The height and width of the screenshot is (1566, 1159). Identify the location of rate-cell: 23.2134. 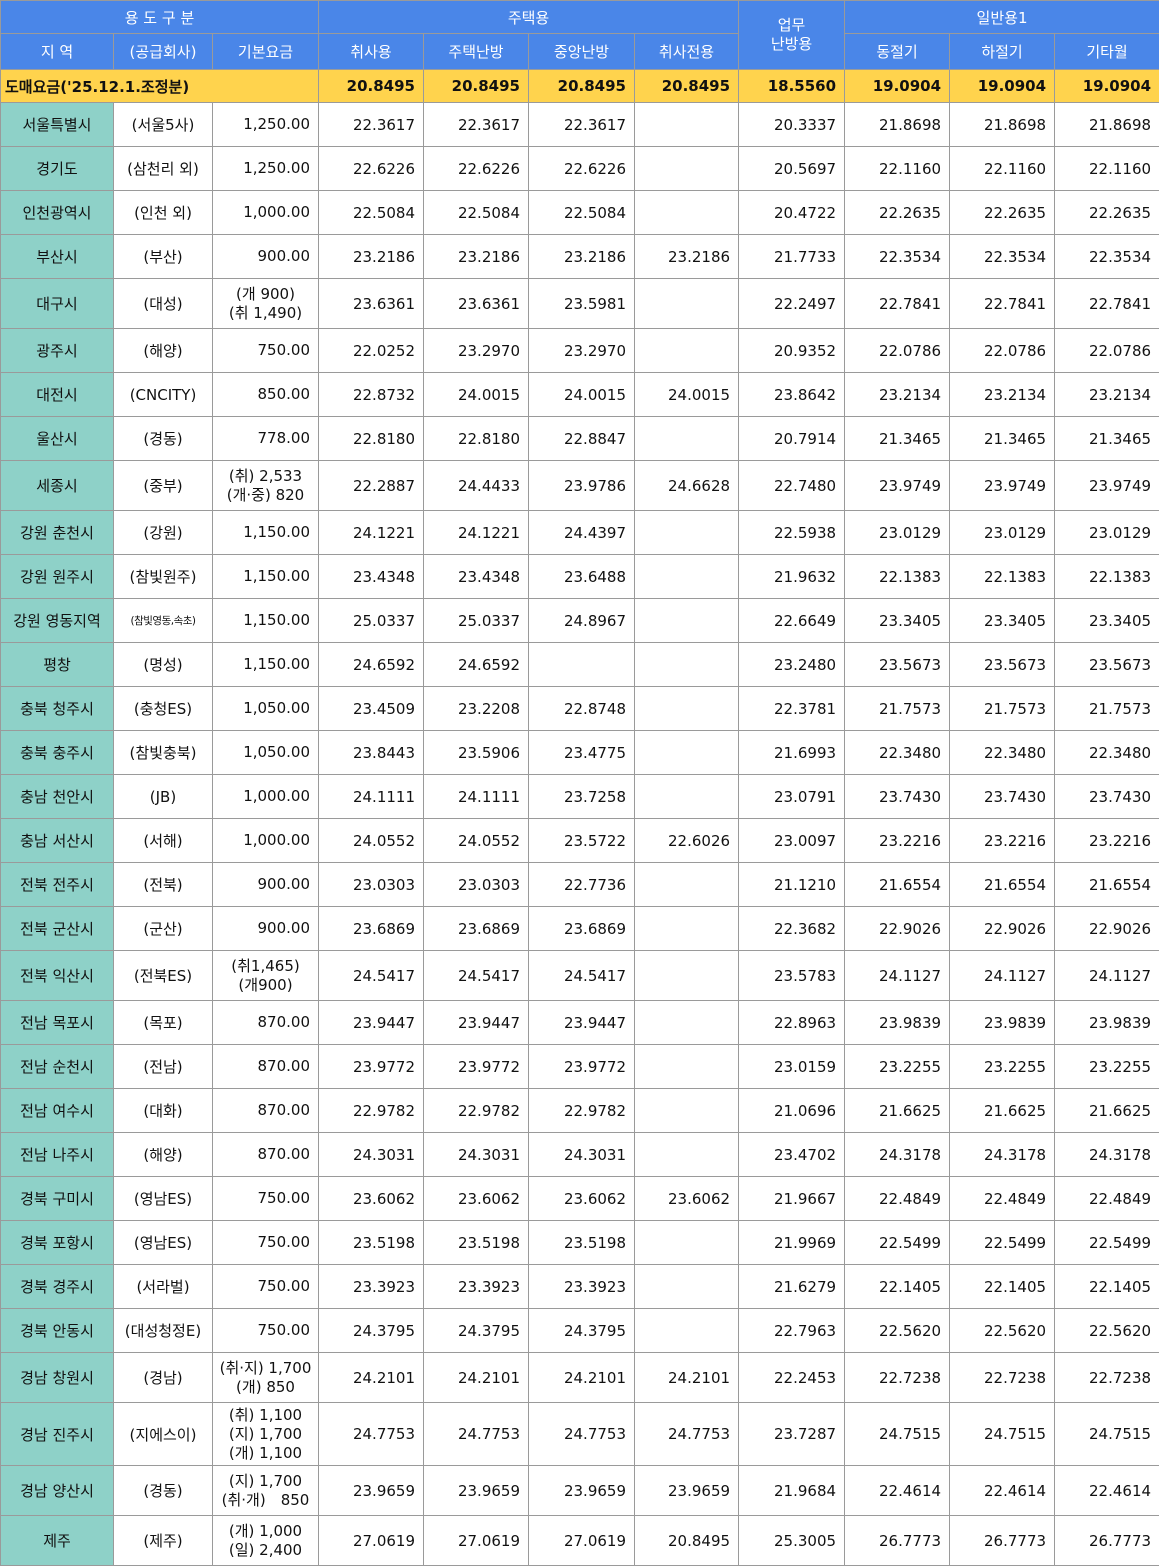
(1002, 395).